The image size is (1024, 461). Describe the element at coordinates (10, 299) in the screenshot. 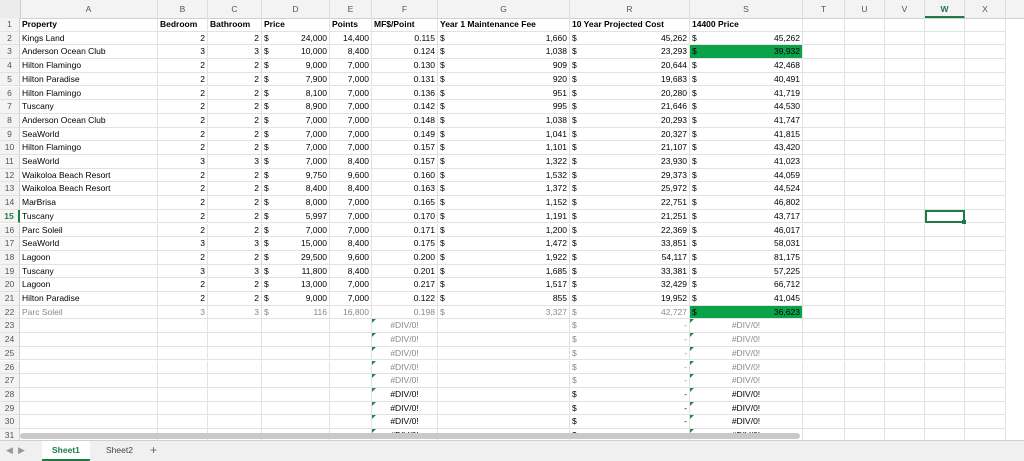

I see `row-number: 21` at that location.